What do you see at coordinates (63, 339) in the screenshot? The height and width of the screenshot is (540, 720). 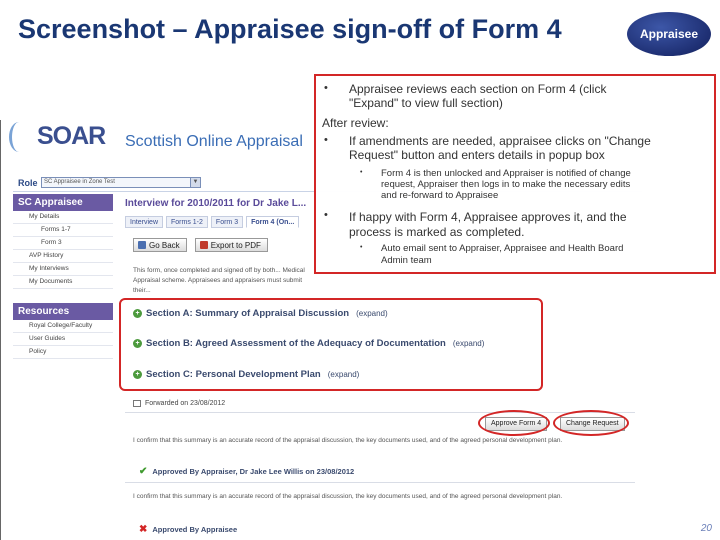 I see `sidebar-item-user-guides: User Guides` at bounding box center [63, 339].